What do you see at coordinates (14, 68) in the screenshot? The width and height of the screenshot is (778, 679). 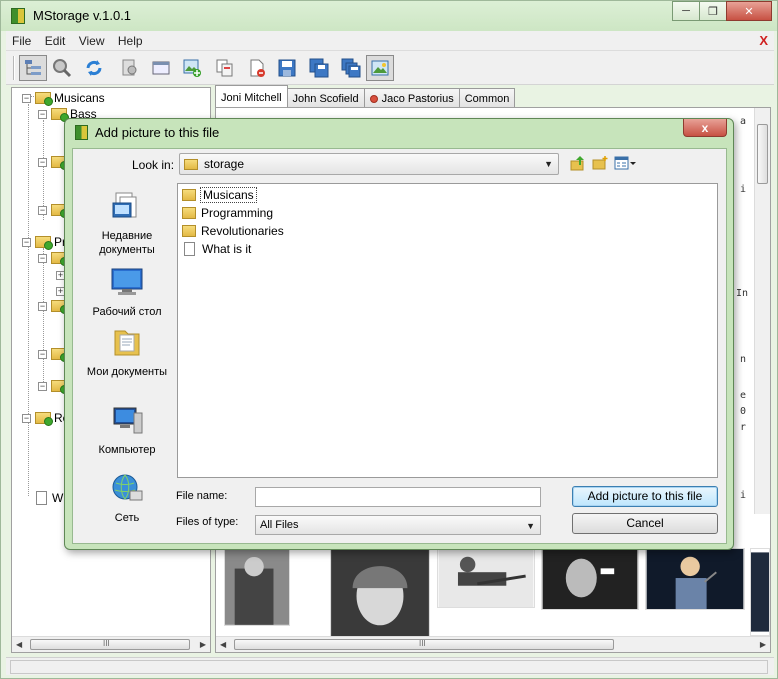 I see `toolbar-separator` at bounding box center [14, 68].